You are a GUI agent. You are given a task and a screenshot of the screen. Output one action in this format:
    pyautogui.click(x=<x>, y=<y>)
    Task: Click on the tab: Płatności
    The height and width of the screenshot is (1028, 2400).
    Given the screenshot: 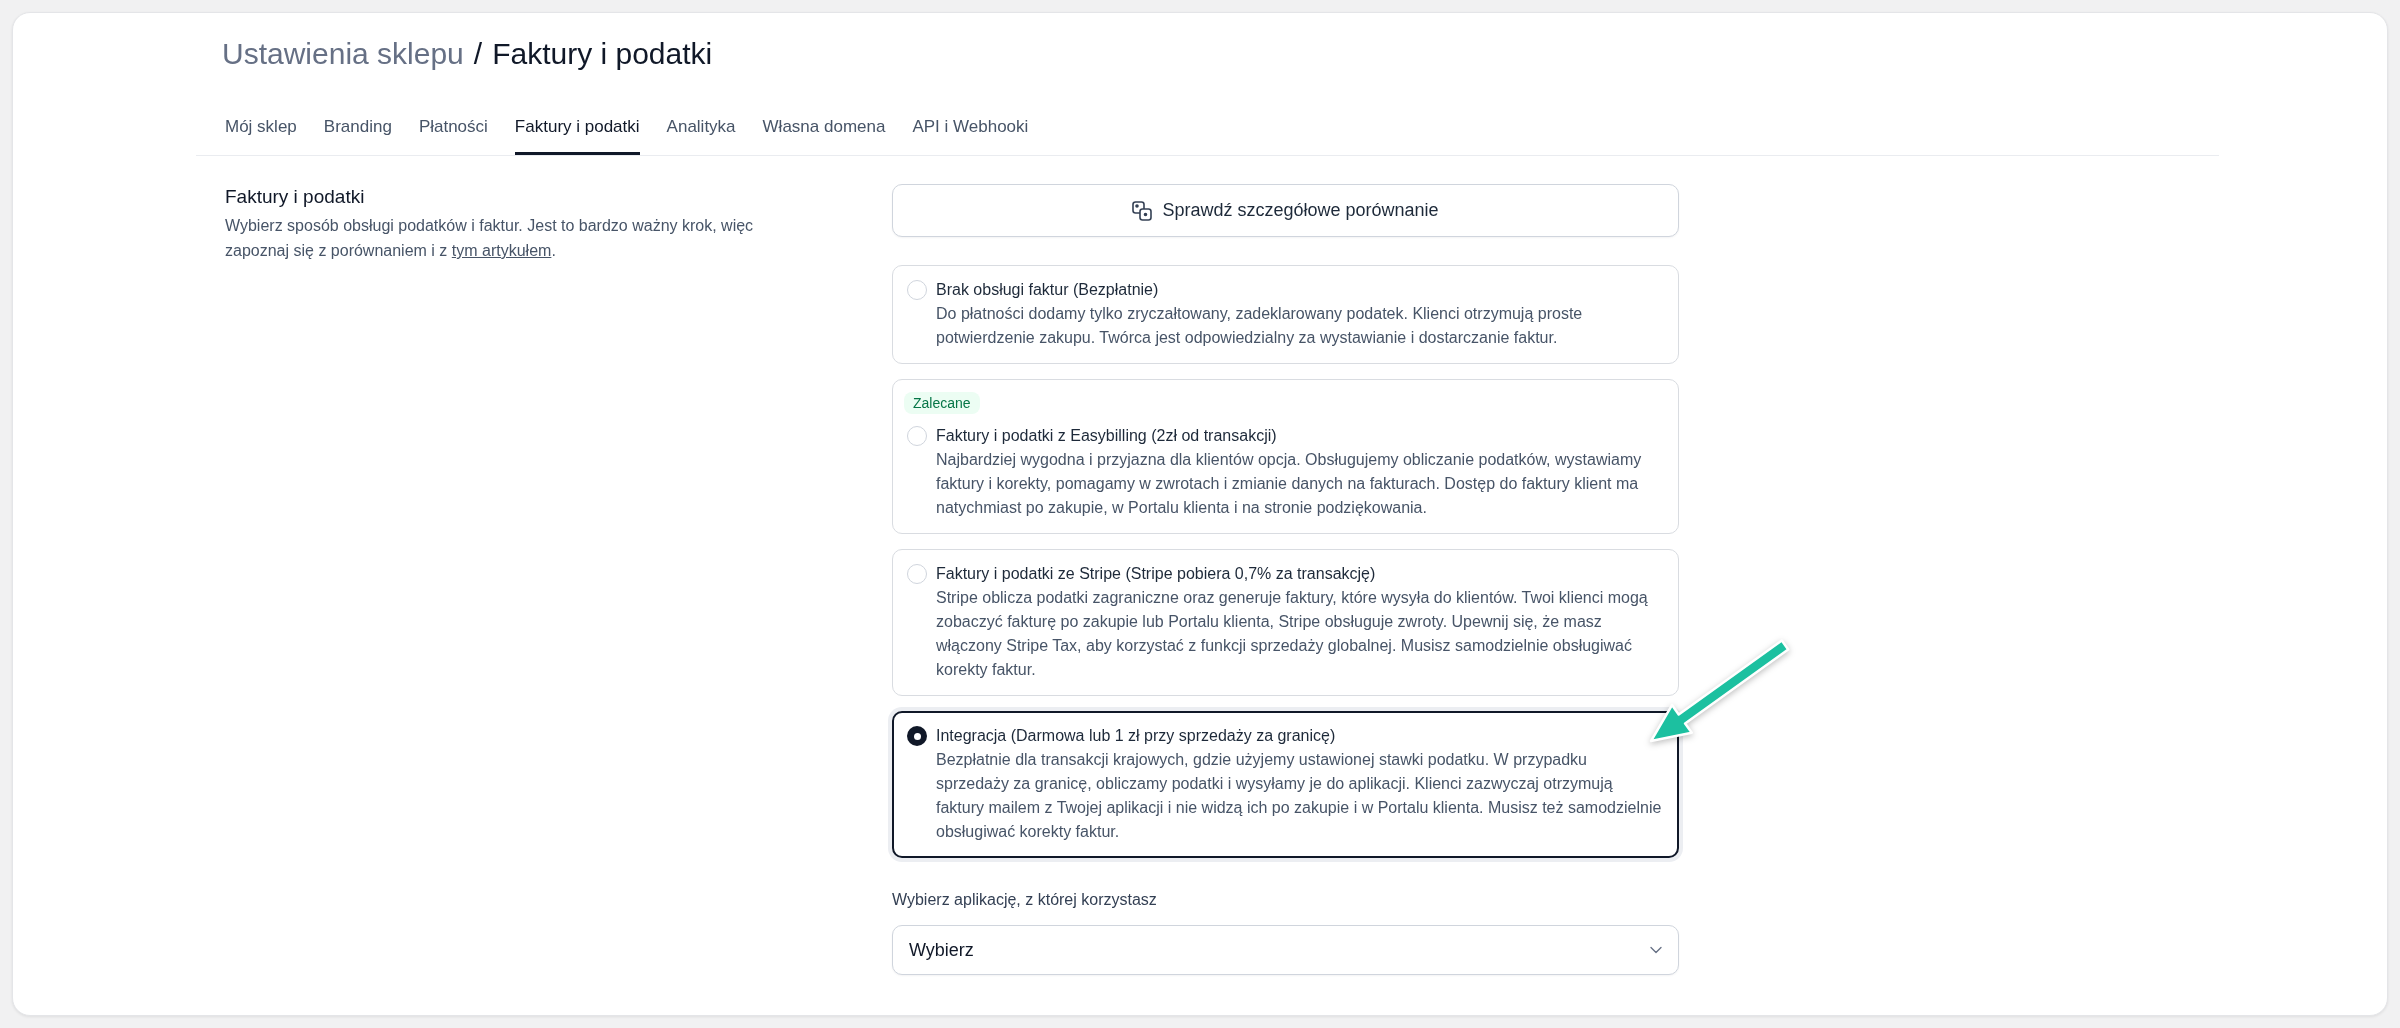 What is the action you would take?
    pyautogui.click(x=453, y=130)
    